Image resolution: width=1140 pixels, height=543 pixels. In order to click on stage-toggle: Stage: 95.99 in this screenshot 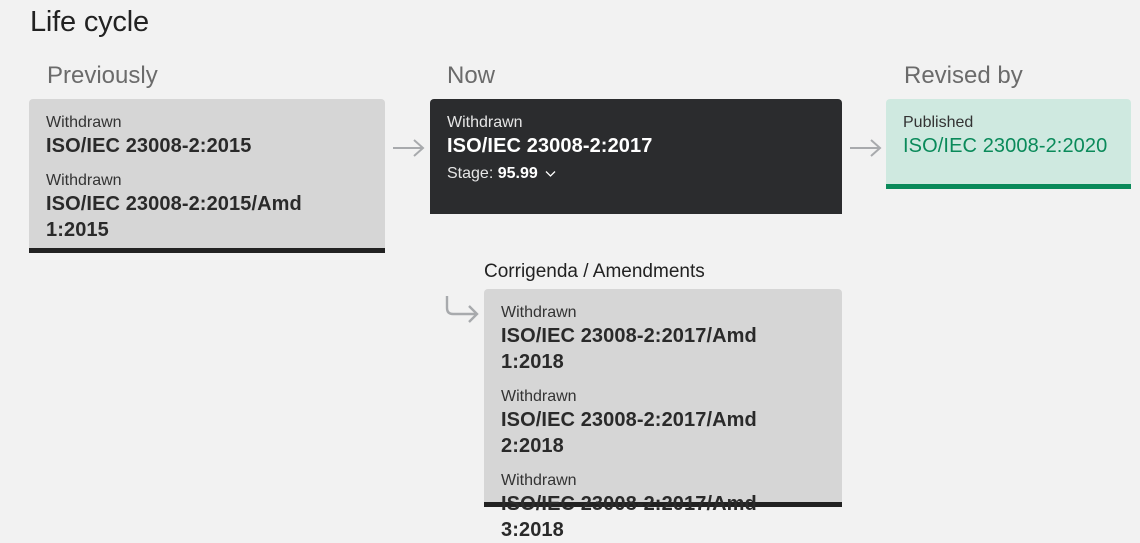, I will do `click(636, 174)`.